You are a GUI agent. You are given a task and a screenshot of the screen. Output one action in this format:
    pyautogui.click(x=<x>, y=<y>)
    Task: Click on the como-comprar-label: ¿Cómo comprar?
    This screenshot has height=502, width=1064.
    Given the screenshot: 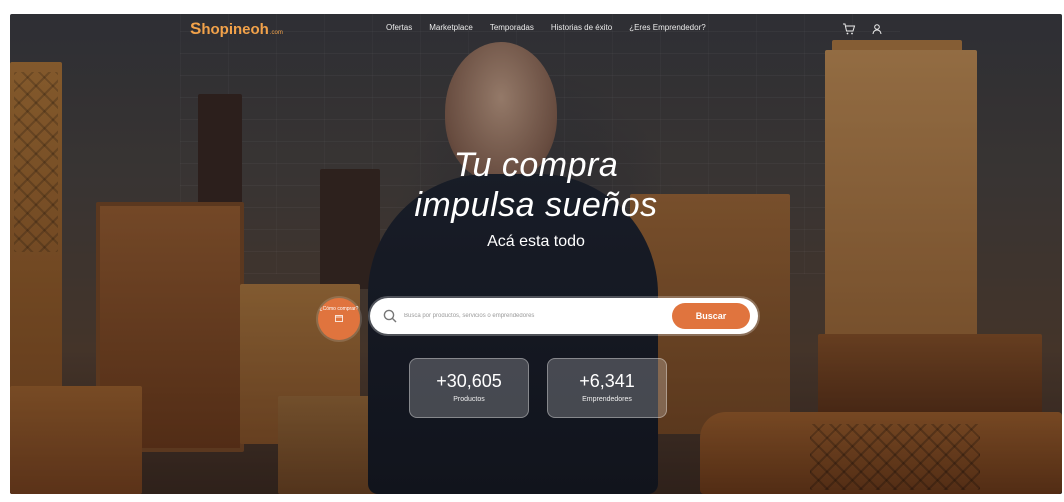 What is the action you would take?
    pyautogui.click(x=339, y=309)
    